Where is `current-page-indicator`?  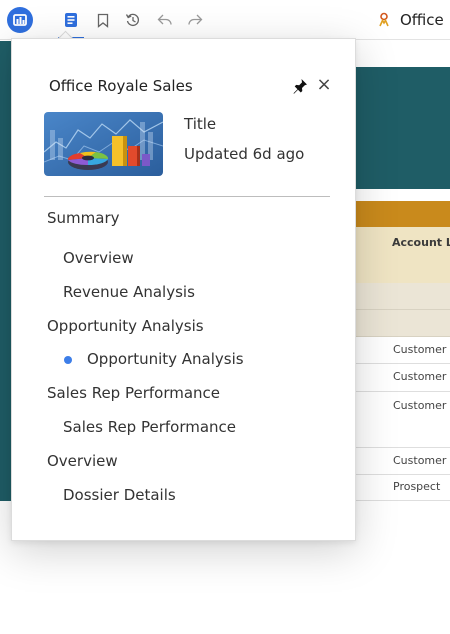 current-page-indicator is located at coordinates (68, 360).